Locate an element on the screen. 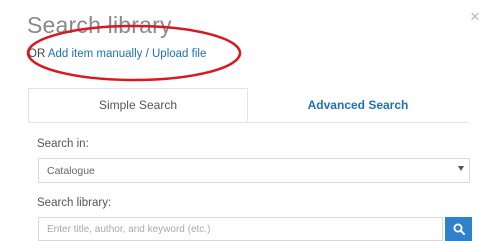 This screenshot has width=491, height=241. tab-simple-search: Simple Search is located at coordinates (138, 105).